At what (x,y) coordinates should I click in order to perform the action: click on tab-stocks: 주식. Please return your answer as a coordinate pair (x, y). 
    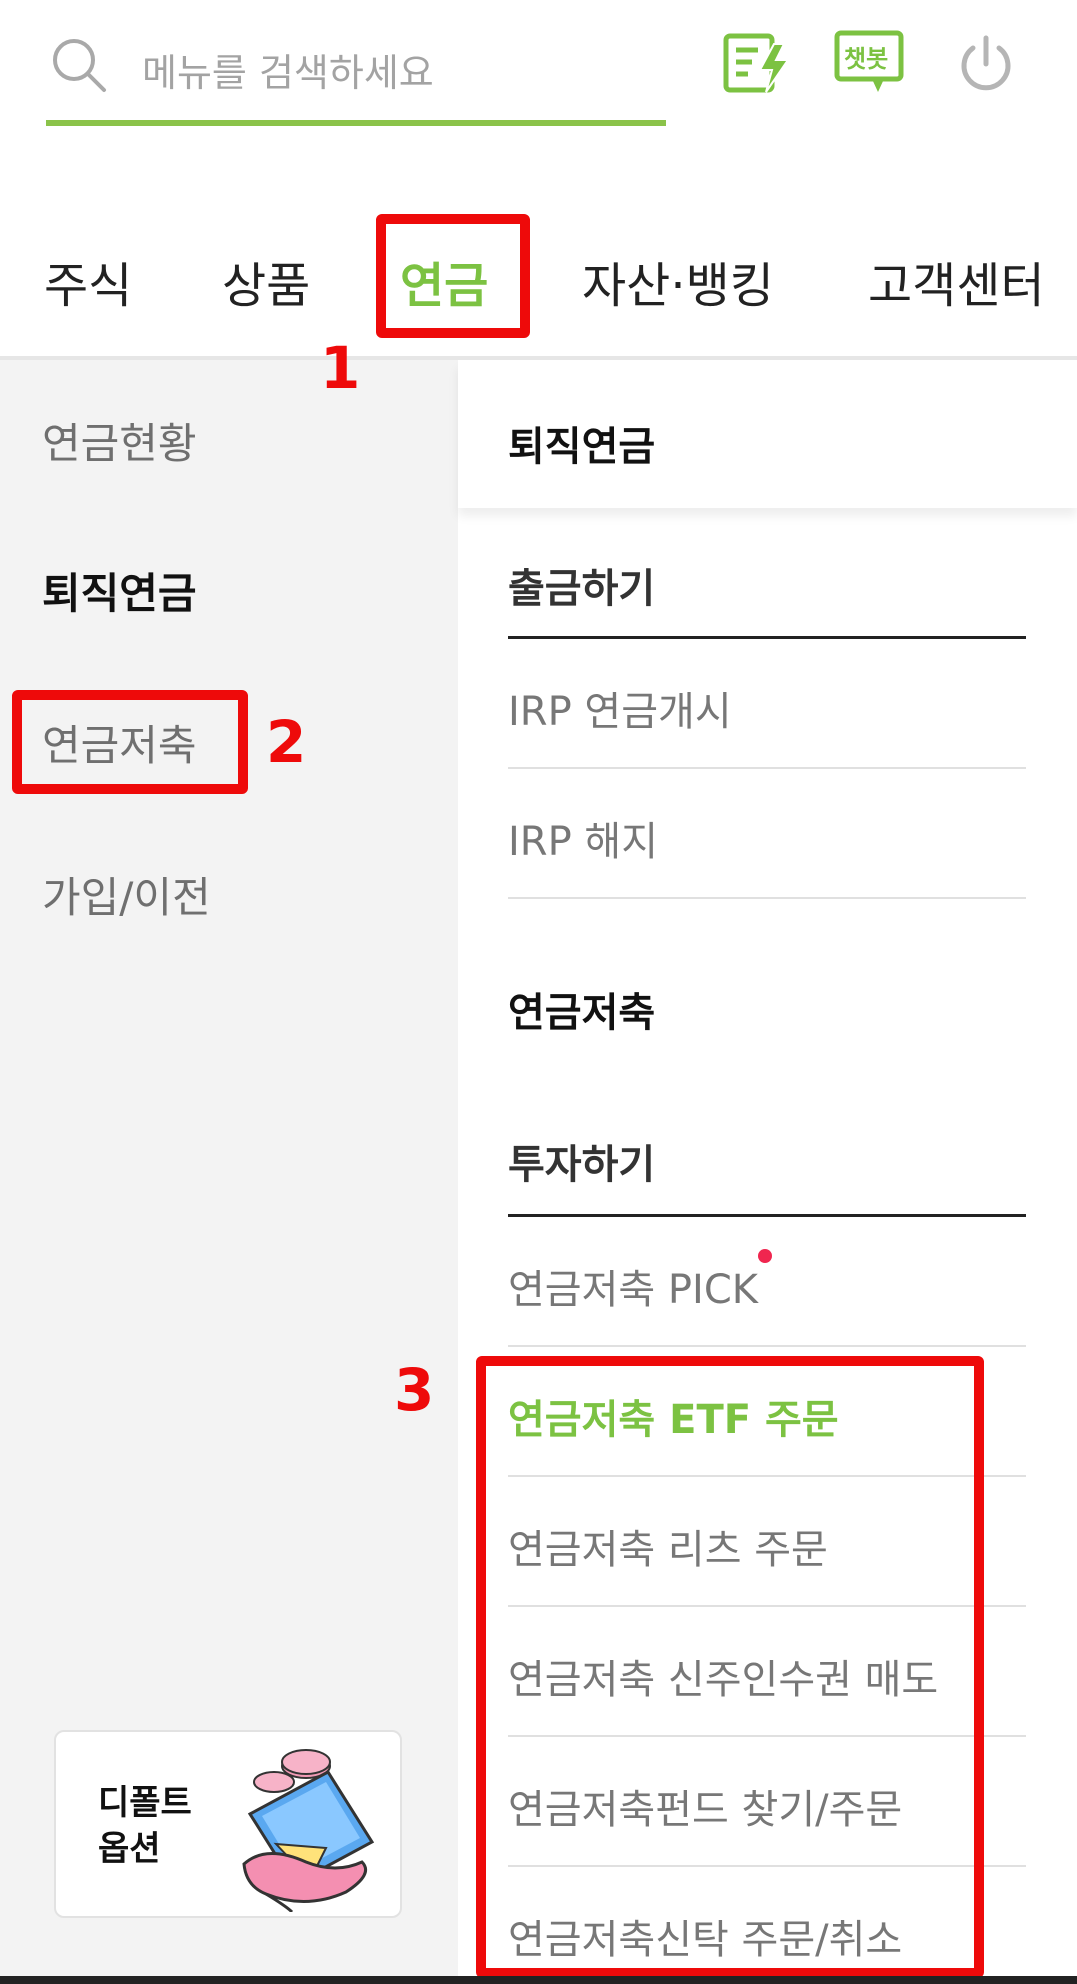
    Looking at the image, I should click on (88, 281).